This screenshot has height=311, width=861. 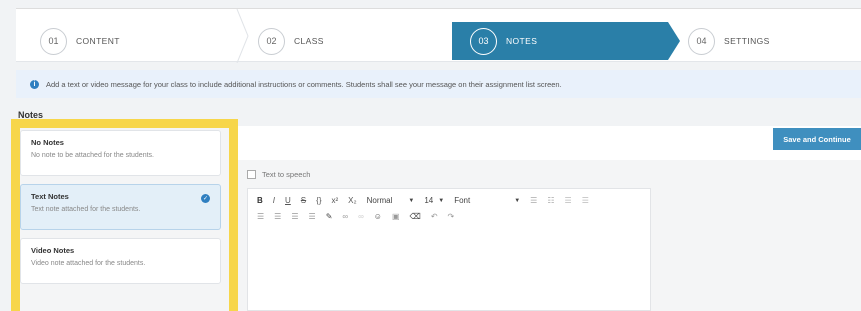 I want to click on step-number: 01, so click(x=53, y=41).